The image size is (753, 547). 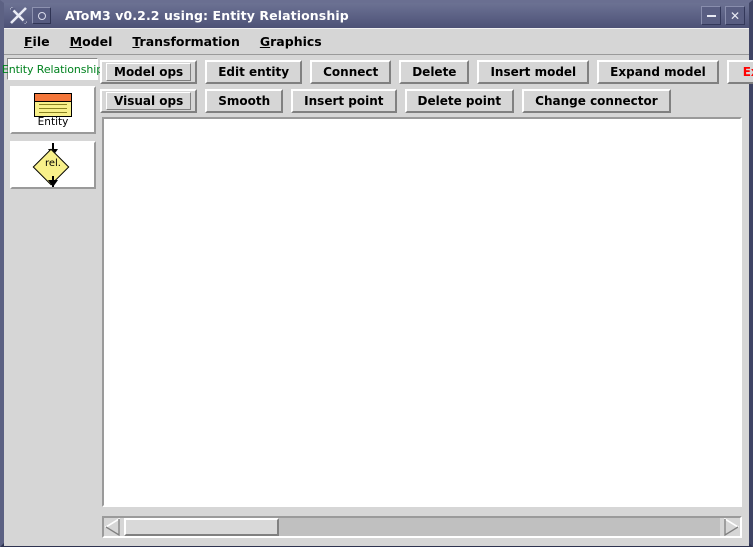 I want to click on edit-entity-button: Edit entity, so click(x=254, y=72).